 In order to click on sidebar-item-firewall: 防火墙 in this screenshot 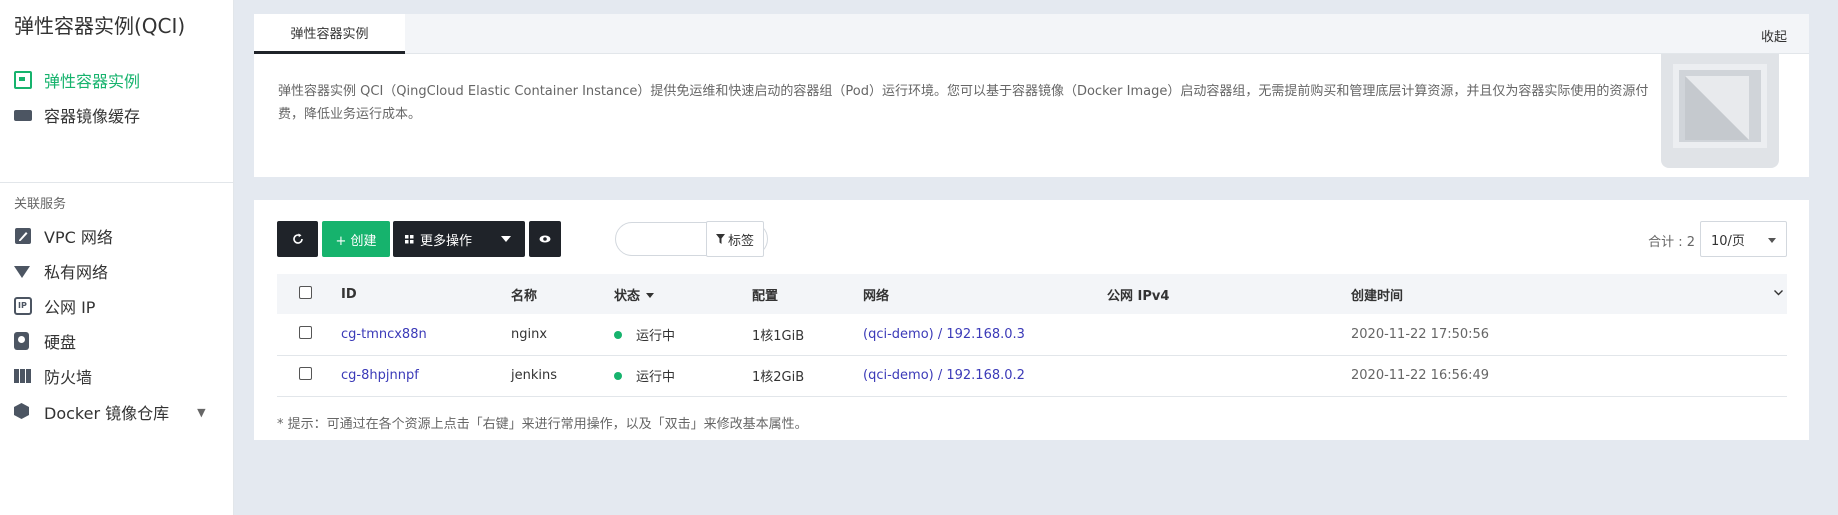, I will do `click(53, 376)`.